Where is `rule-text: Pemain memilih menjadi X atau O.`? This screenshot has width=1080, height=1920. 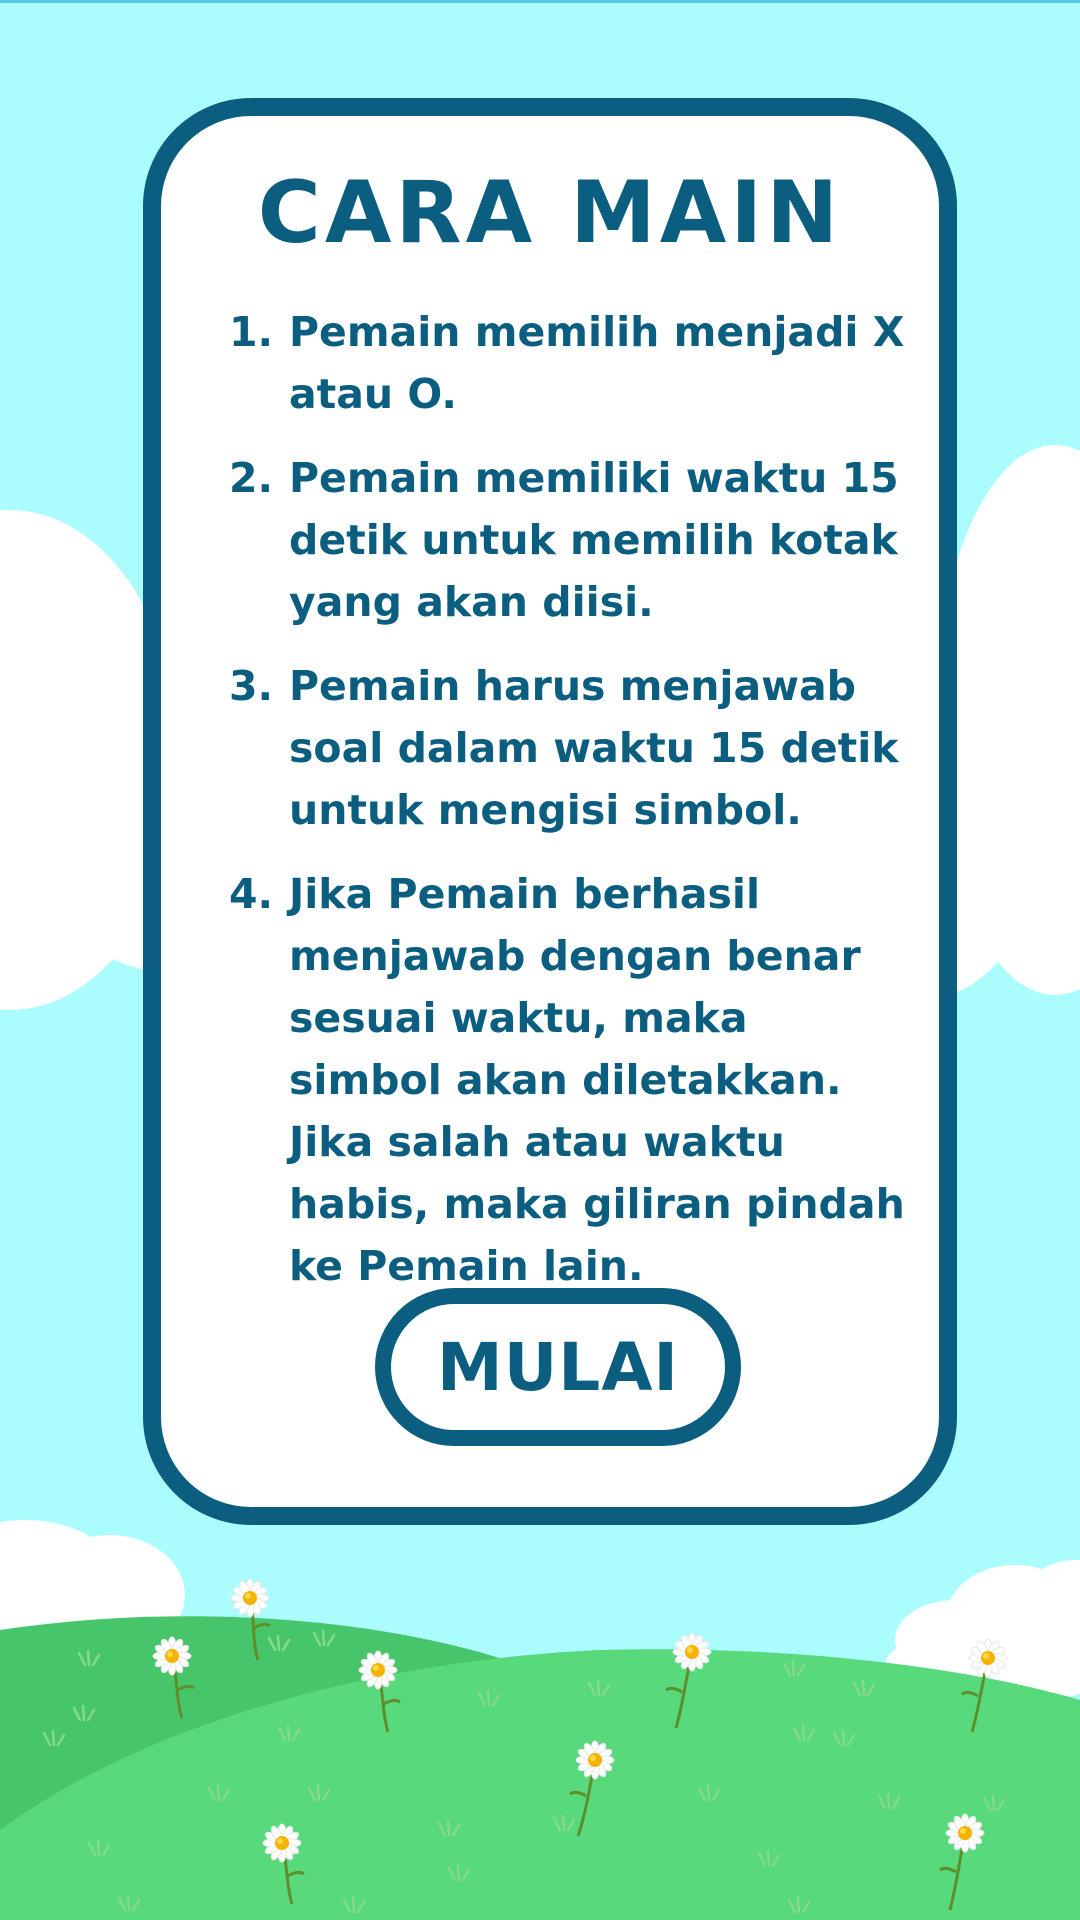
rule-text: Pemain memilih menjadi X atau O. is located at coordinates (597, 363).